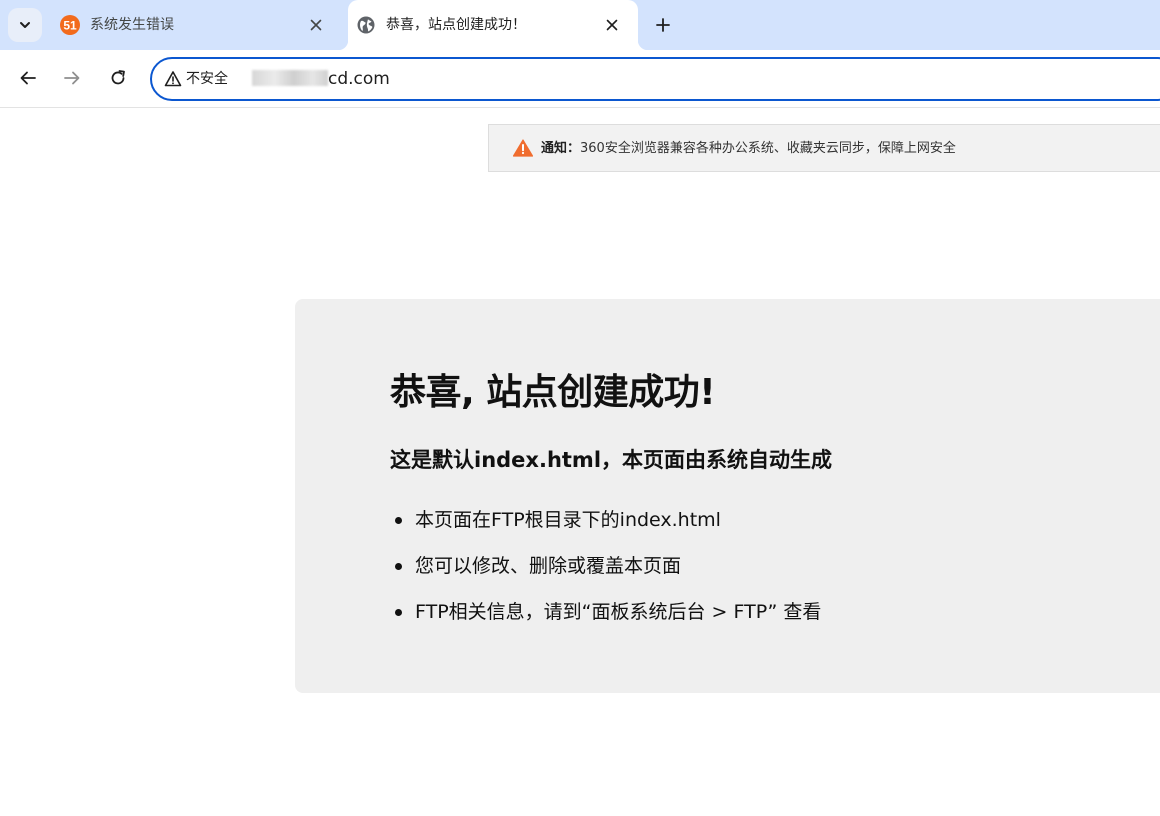  I want to click on svg-text: 51, so click(70, 26).